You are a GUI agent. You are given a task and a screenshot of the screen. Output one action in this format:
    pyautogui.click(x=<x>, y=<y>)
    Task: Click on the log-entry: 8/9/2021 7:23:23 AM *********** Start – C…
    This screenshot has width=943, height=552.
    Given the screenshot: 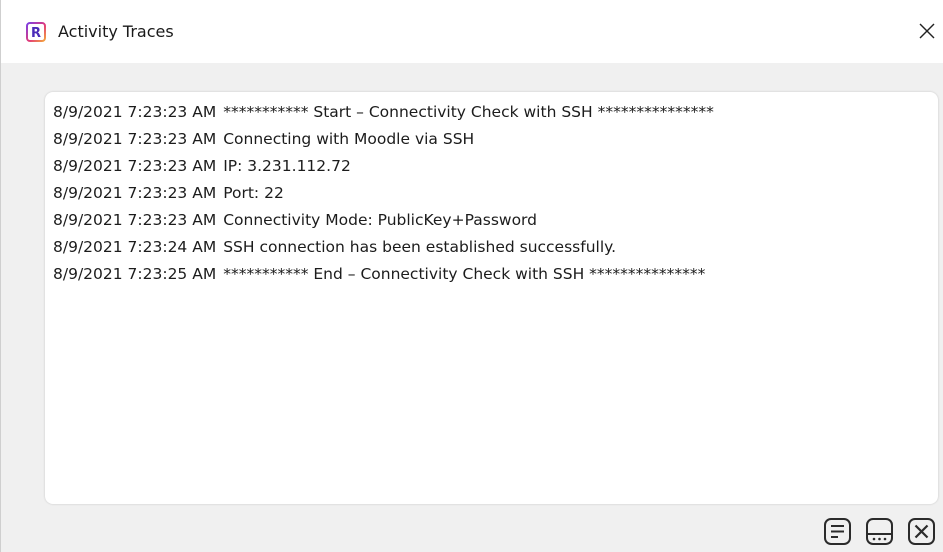 What is the action you would take?
    pyautogui.click(x=491, y=112)
    